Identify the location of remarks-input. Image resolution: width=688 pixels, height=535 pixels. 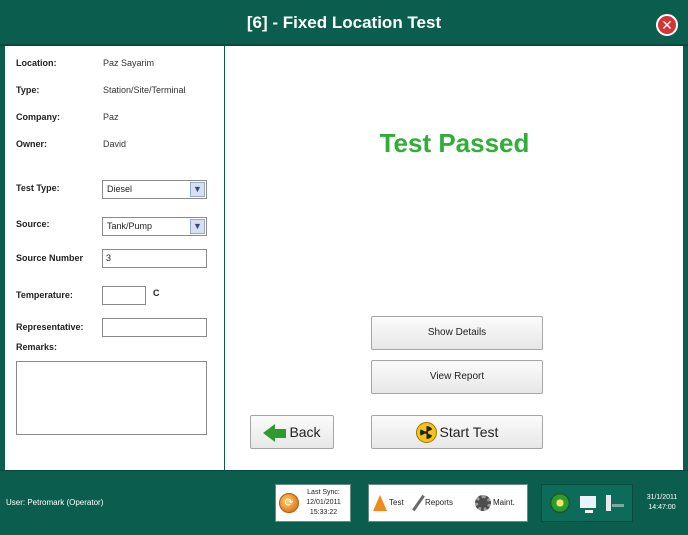
(111, 398).